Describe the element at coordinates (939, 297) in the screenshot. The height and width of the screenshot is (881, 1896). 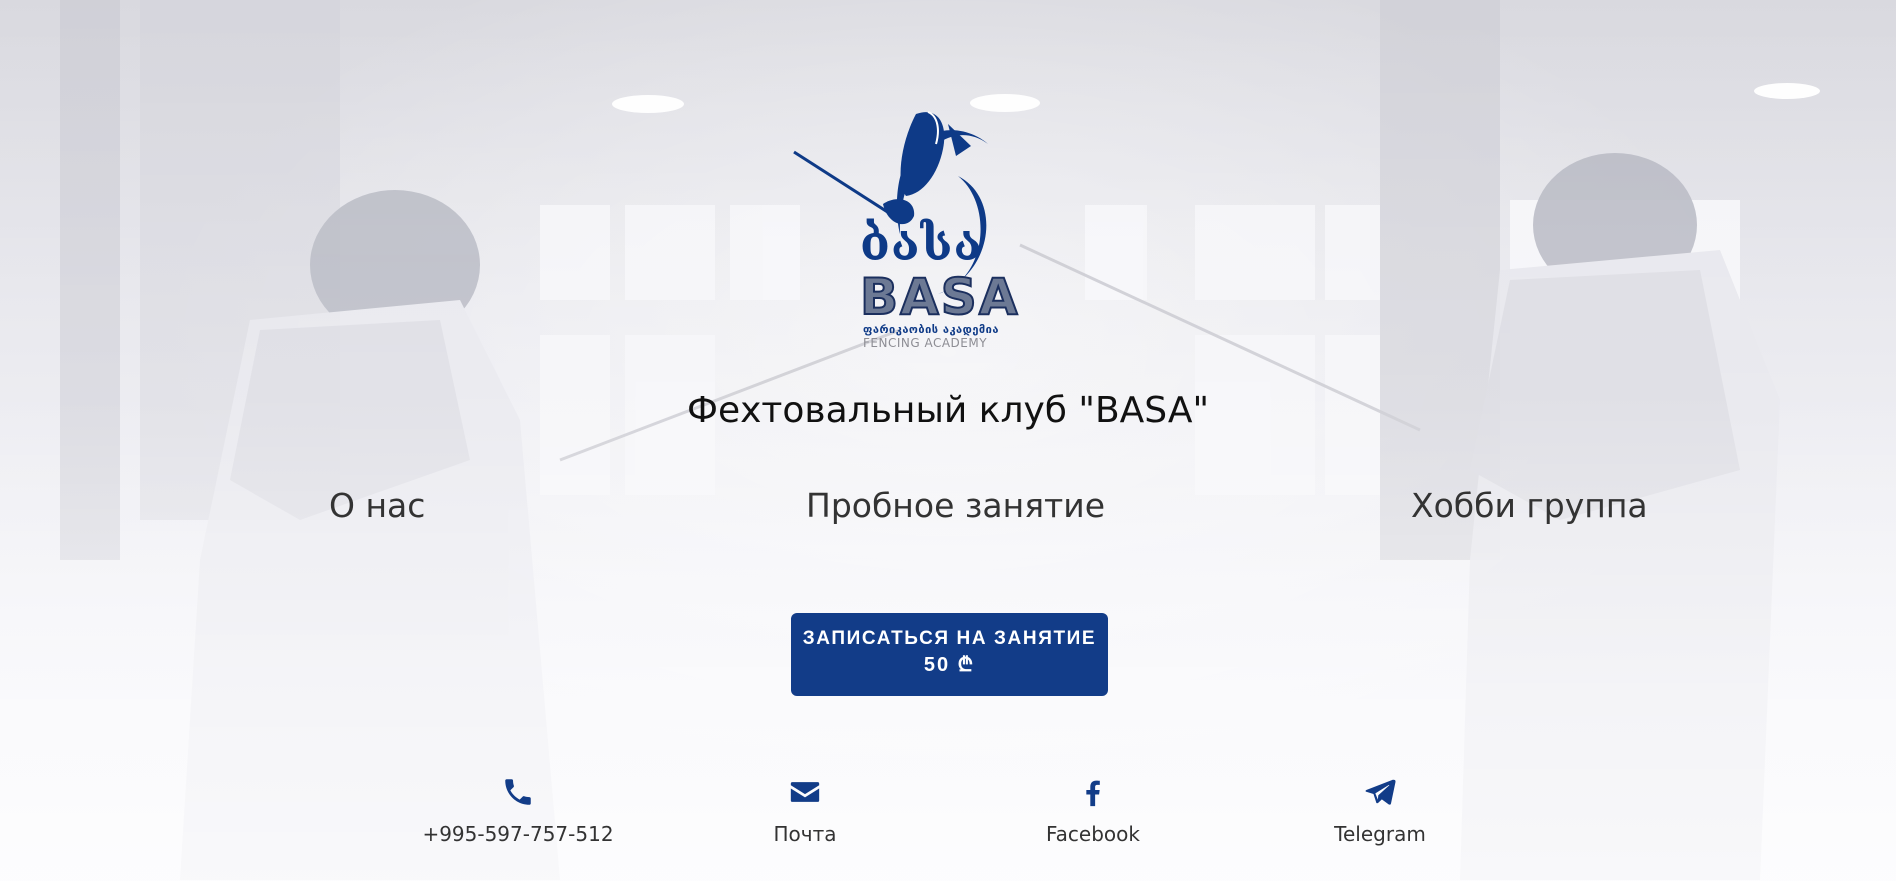
I see `logo-basa-wordmark: BASA` at that location.